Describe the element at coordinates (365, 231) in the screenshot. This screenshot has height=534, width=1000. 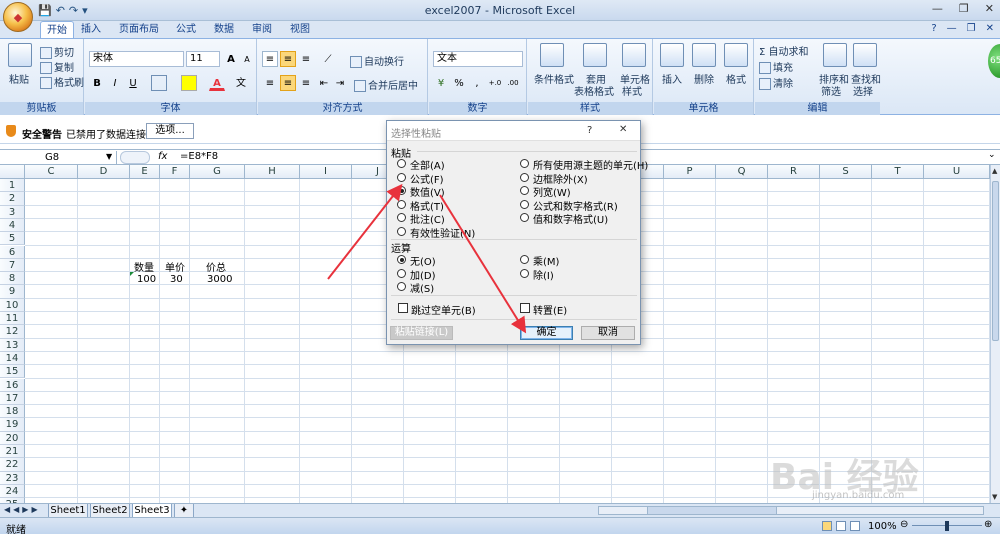
I see `arrow-to-values-option` at that location.